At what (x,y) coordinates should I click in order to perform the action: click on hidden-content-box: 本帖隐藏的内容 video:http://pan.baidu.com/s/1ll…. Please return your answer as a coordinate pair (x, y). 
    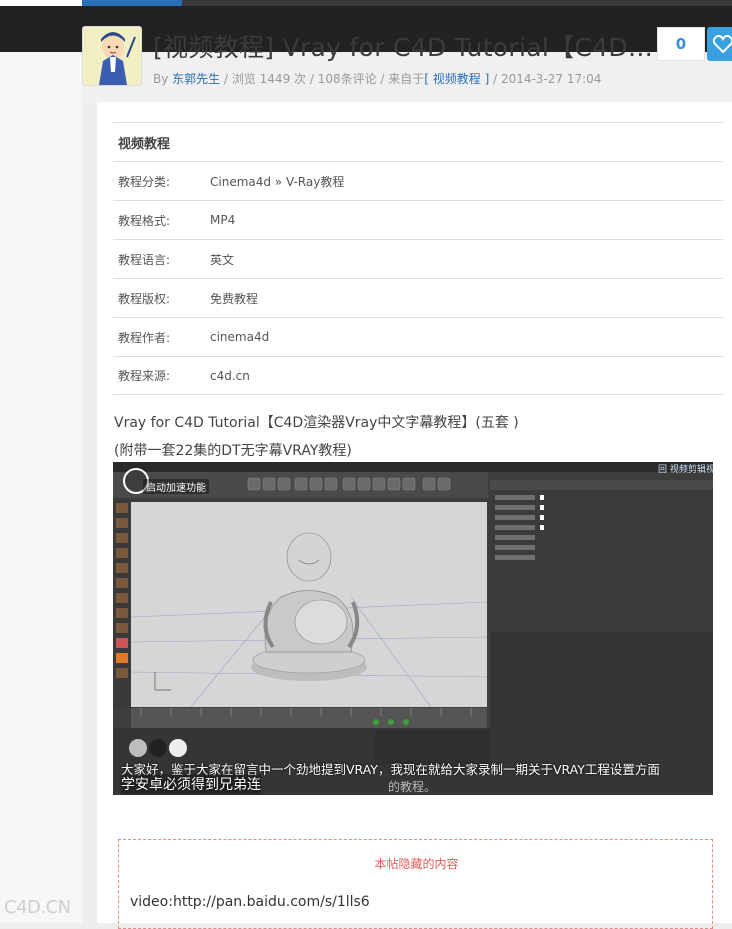
    Looking at the image, I should click on (415, 884).